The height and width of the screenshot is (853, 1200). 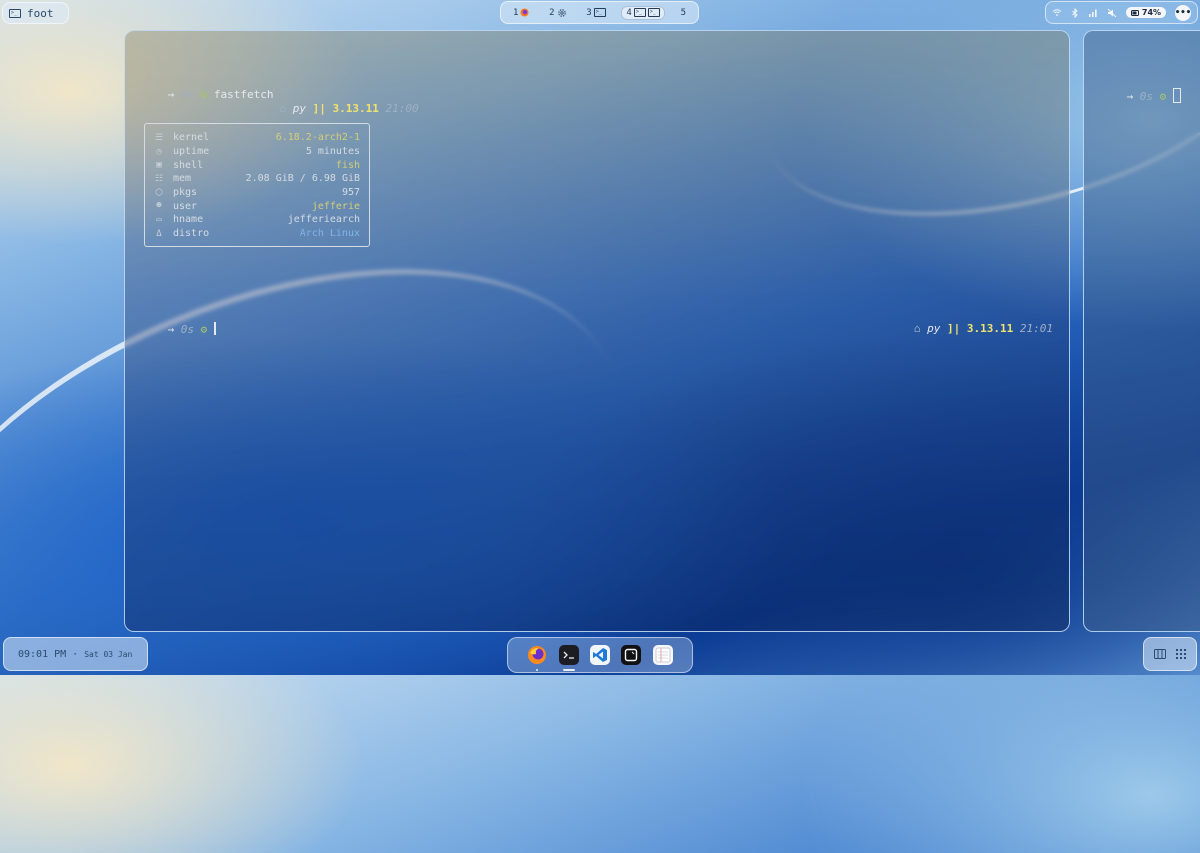 I want to click on dock-app-notes, so click(x=662, y=655).